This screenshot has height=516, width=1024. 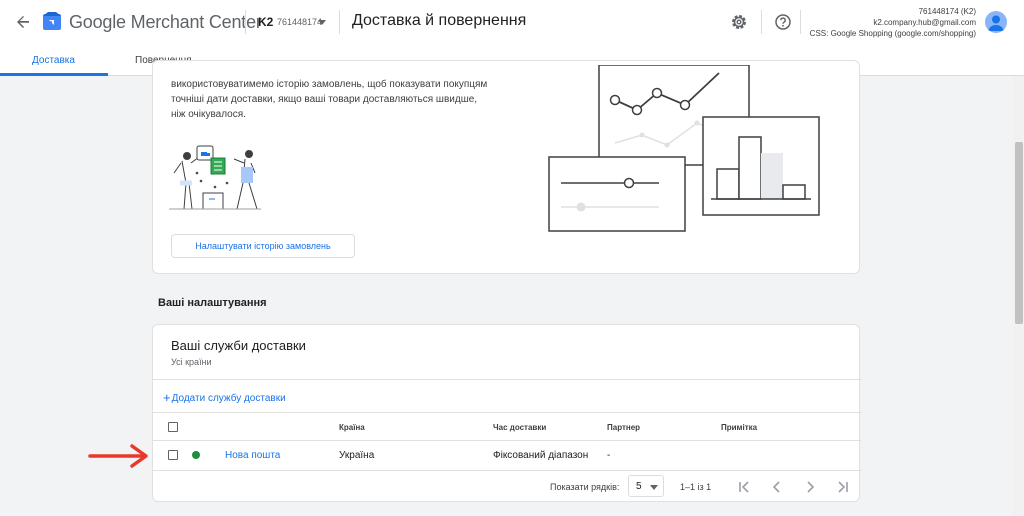 What do you see at coordinates (639, 486) in the screenshot?
I see `rows-per-page-value: 5` at bounding box center [639, 486].